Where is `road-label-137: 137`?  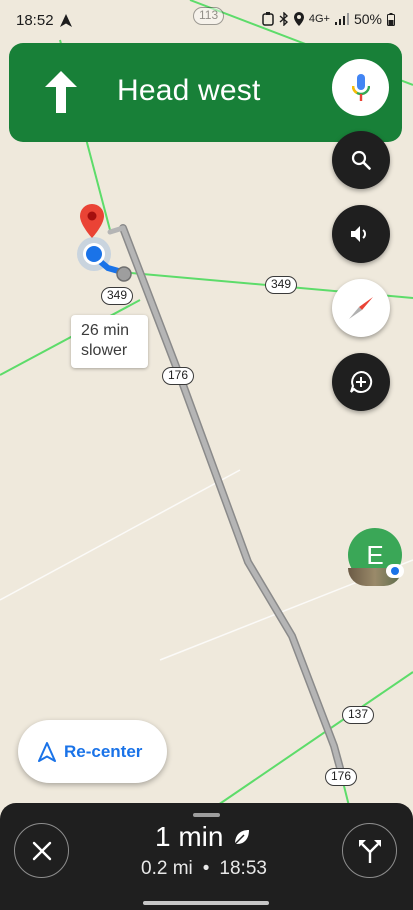
road-label-137: 137 is located at coordinates (358, 715).